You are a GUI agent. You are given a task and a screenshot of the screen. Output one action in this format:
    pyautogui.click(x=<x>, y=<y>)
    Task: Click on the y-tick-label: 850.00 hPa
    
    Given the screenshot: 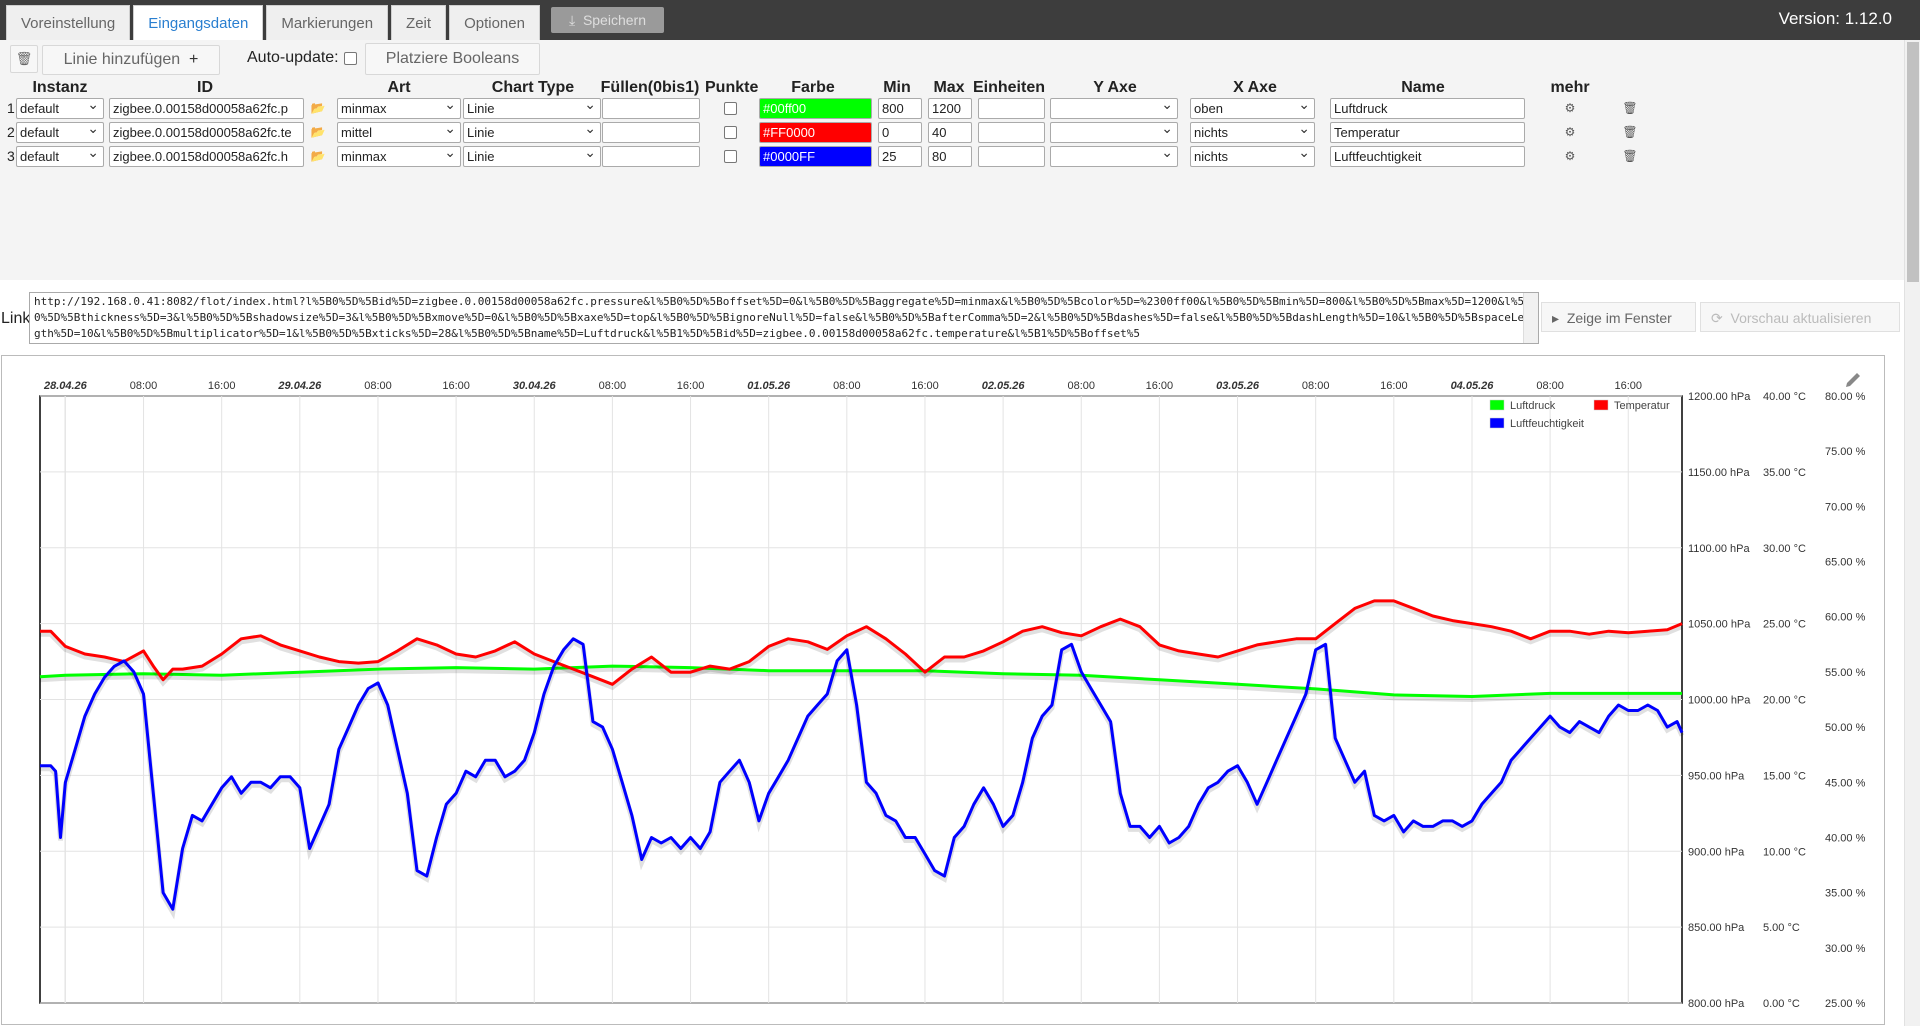 What is the action you would take?
    pyautogui.click(x=1716, y=928)
    